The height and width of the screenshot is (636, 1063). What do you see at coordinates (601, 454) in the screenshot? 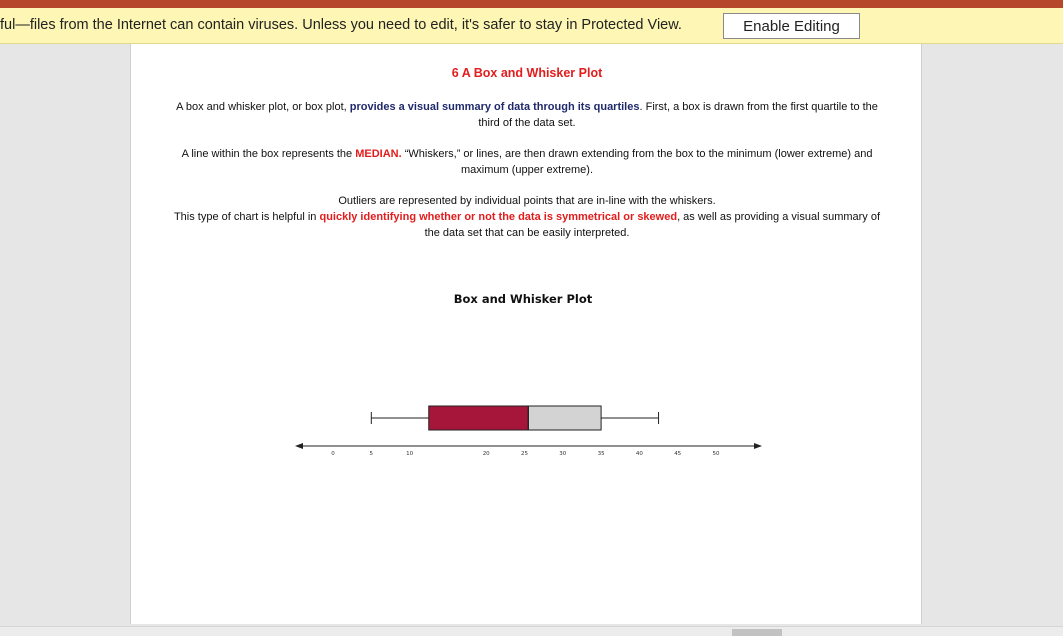
I see `x-tick-label: 35` at bounding box center [601, 454].